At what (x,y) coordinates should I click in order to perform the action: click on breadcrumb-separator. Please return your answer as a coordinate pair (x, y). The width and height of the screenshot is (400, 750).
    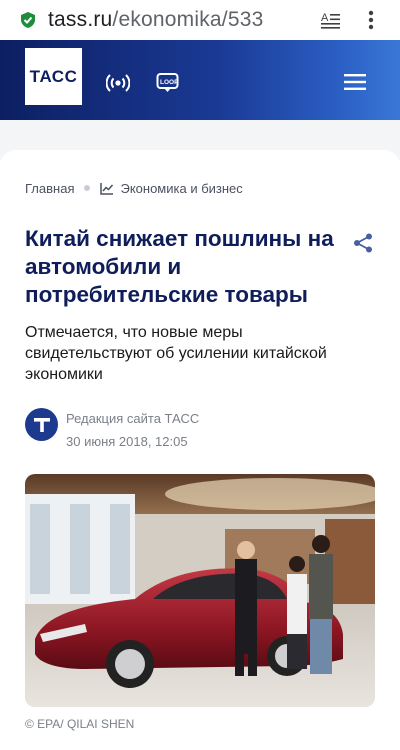
    Looking at the image, I should click on (87, 188).